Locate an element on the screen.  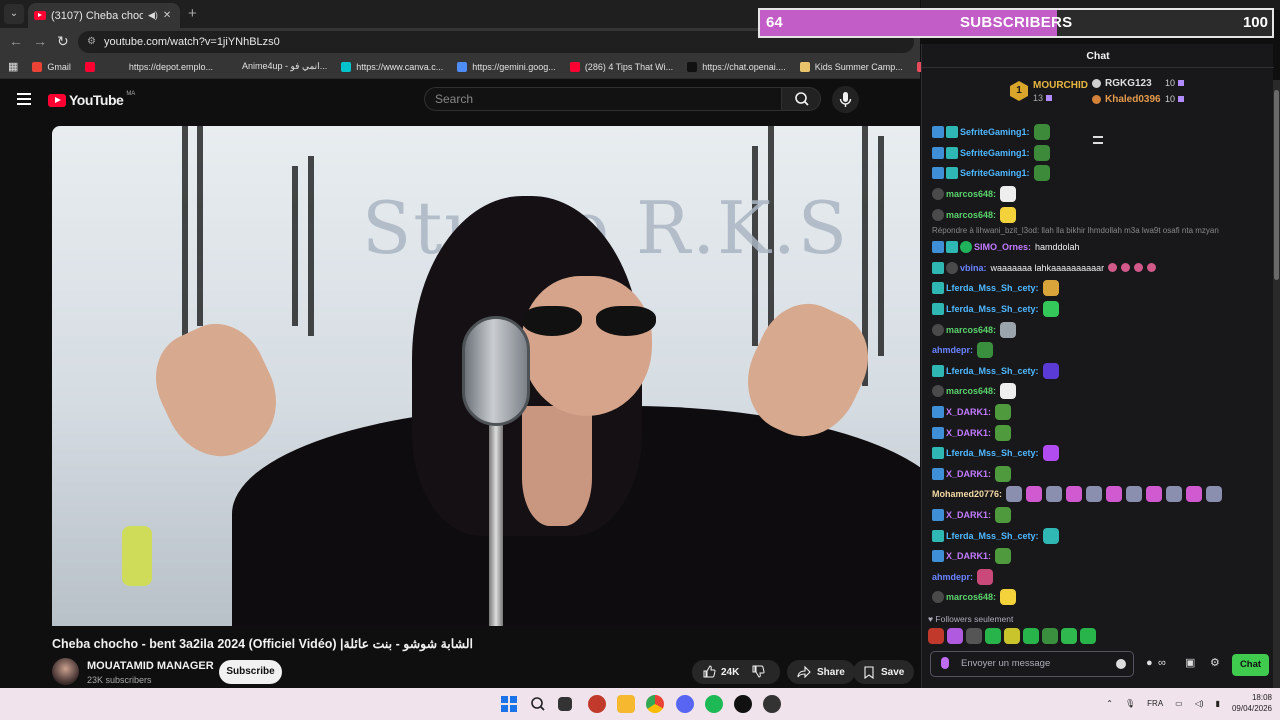
channel-name: MOUATAMID MANAGER is located at coordinates (150, 666).